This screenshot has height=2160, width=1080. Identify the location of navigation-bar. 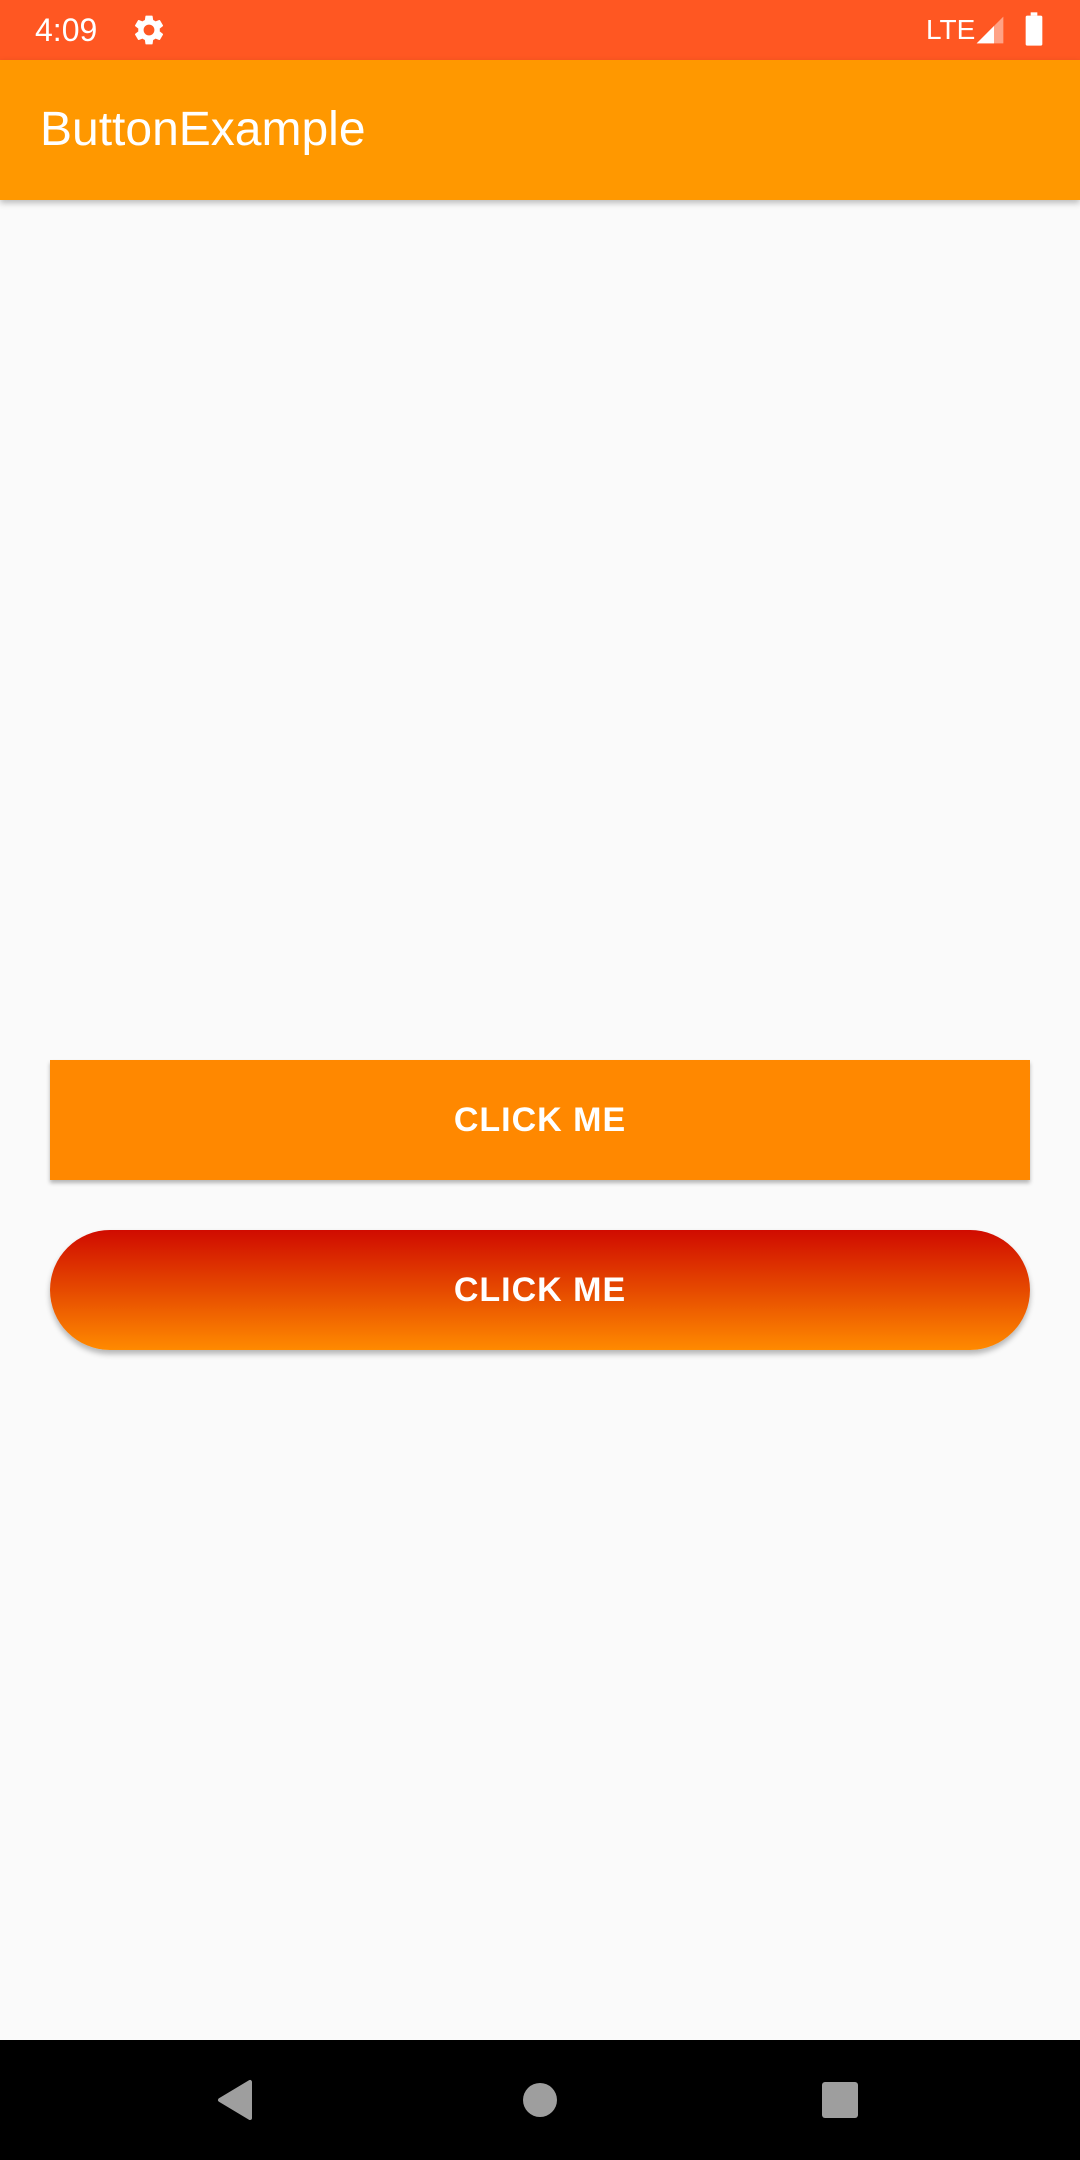
(540, 2100).